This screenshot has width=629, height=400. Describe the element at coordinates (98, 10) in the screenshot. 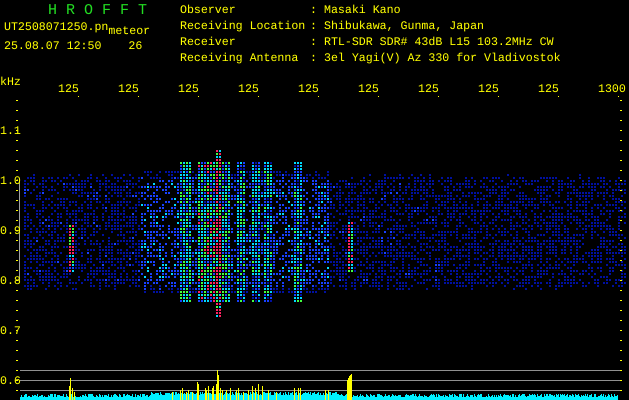

I see `app-title: H R O F F T` at that location.